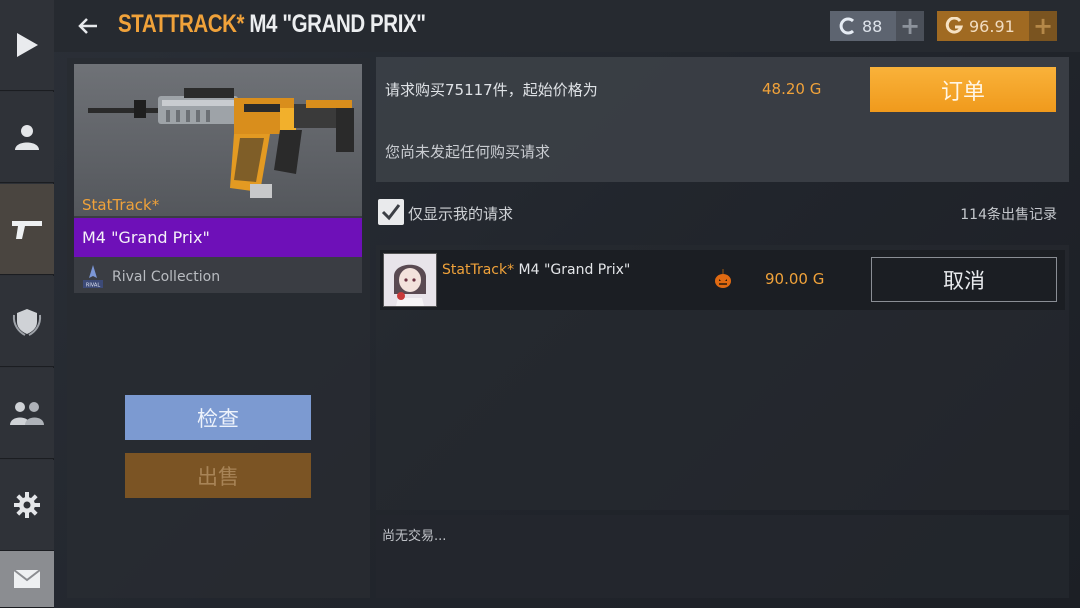 This screenshot has height=608, width=1080. I want to click on rival-collection-icon: RIVAL, so click(93, 276).